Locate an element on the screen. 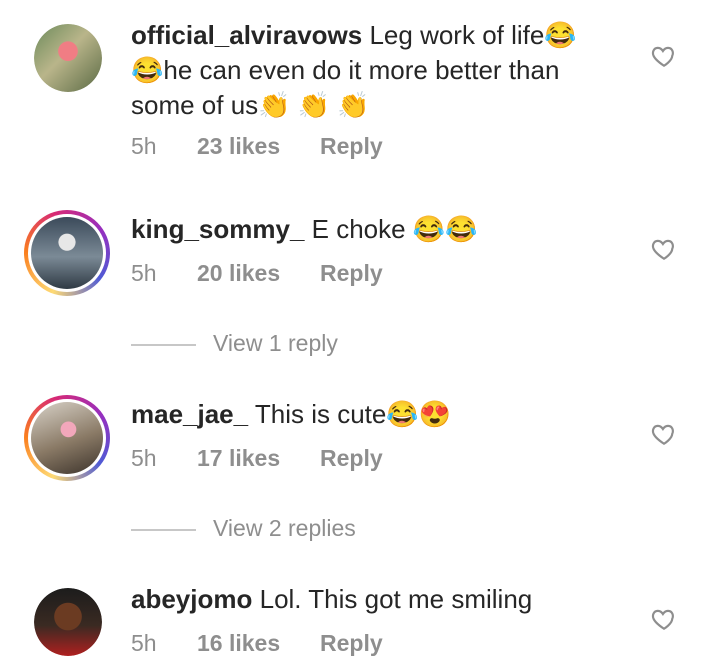  comment-text: king_sommy_ E choke 😂😂 is located at coordinates (366, 229).